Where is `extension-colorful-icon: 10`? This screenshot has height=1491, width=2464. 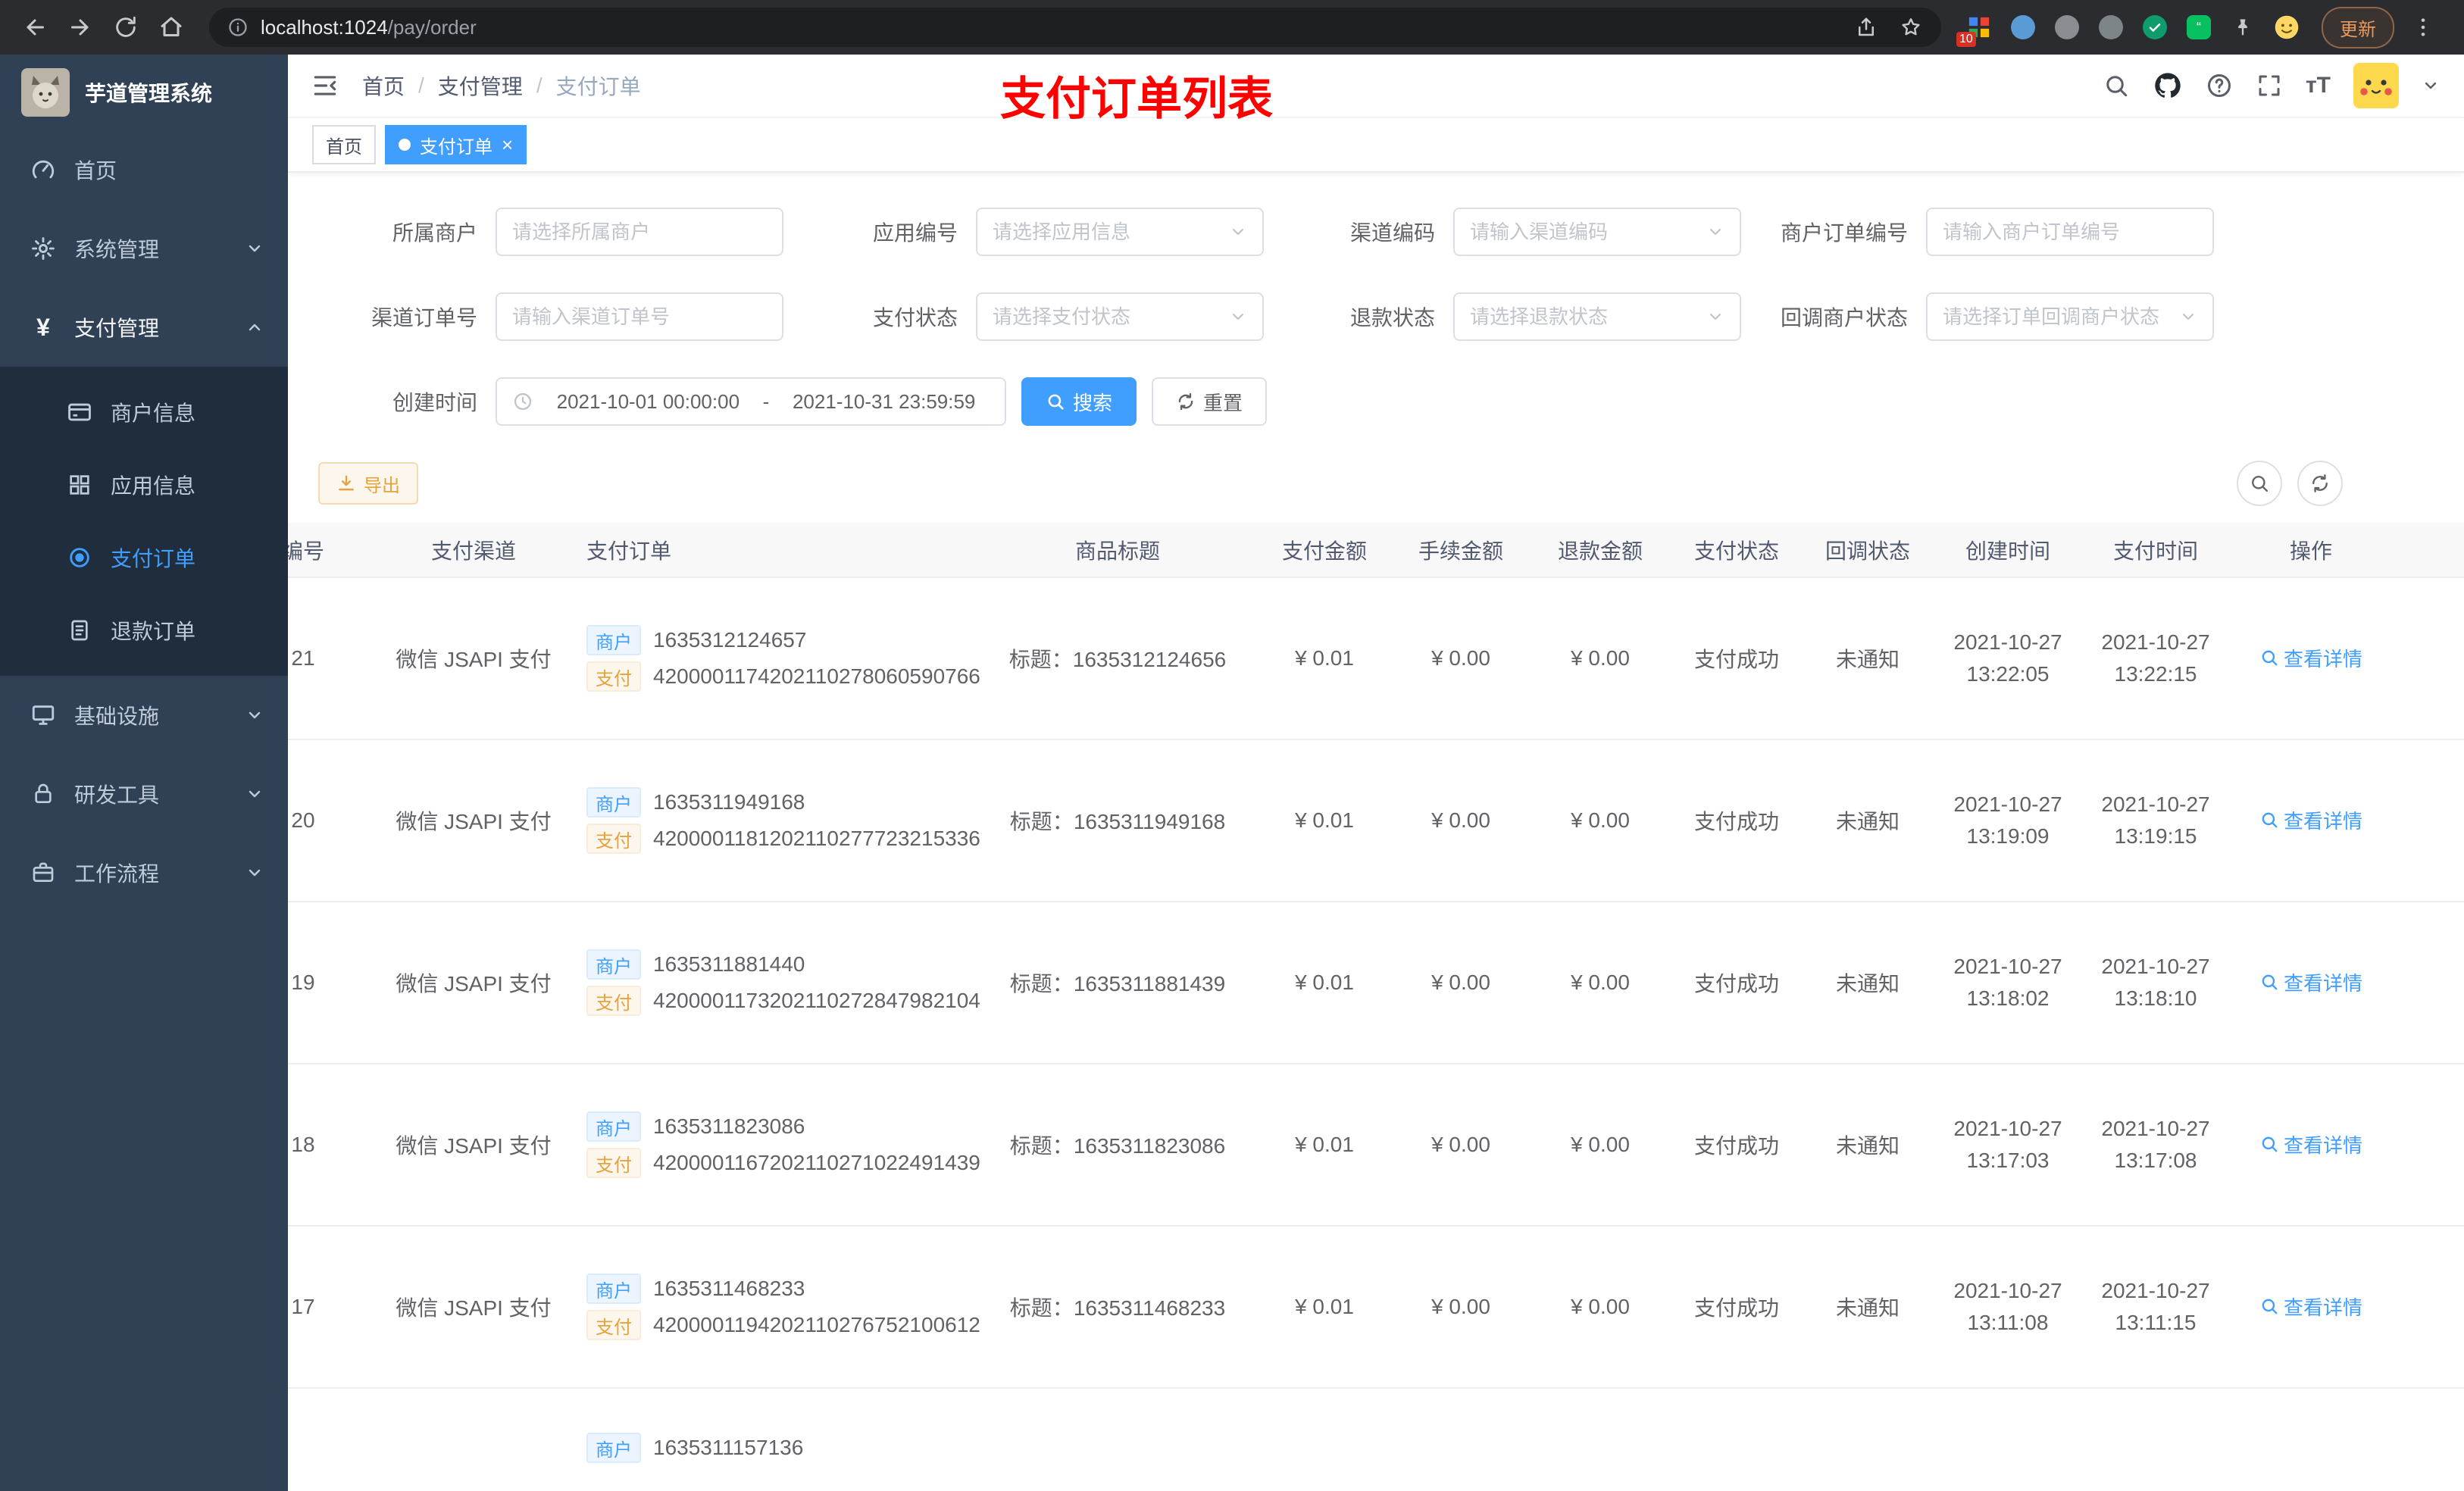 extension-colorful-icon: 10 is located at coordinates (1974, 30).